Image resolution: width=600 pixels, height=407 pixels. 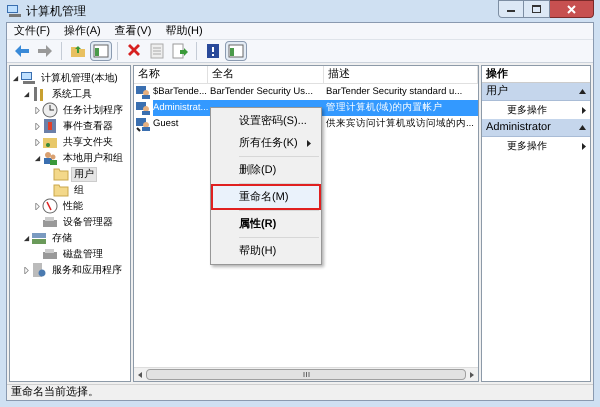 What do you see at coordinates (88, 222) in the screenshot?
I see `tree-item: 设备管理器` at bounding box center [88, 222].